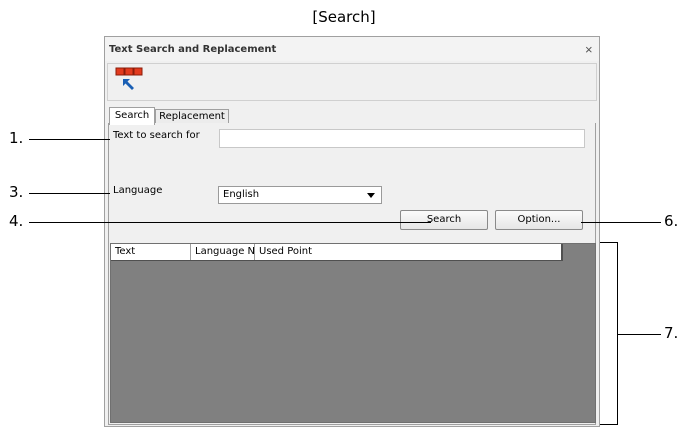 This screenshot has width=688, height=430. What do you see at coordinates (352, 49) in the screenshot?
I see `title-bar: Text Search and Replacement ×` at bounding box center [352, 49].